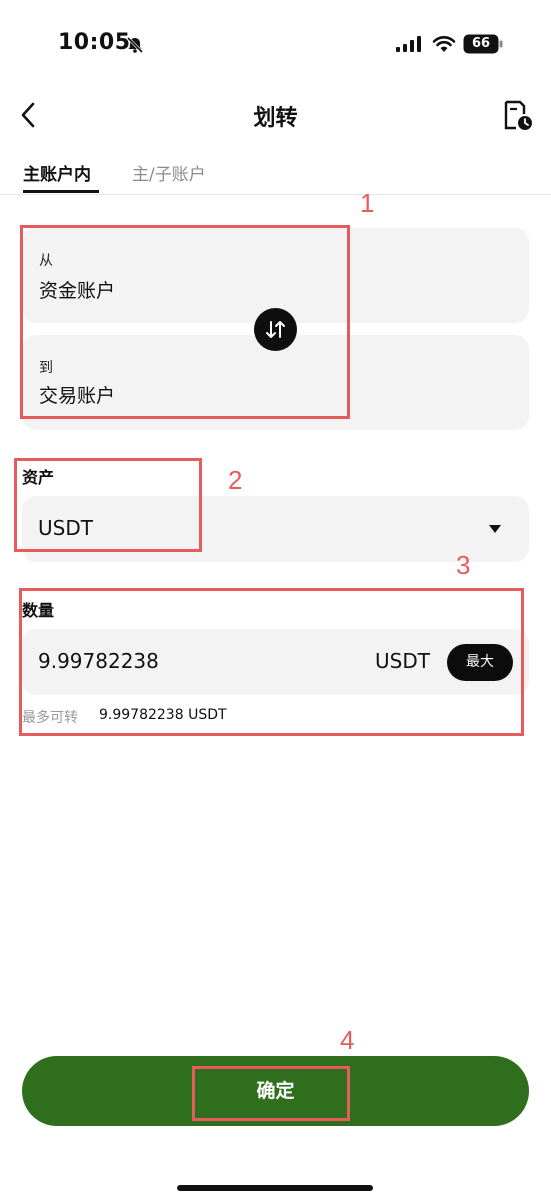  Describe the element at coordinates (444, 44) in the screenshot. I see `wifi-icon` at that location.